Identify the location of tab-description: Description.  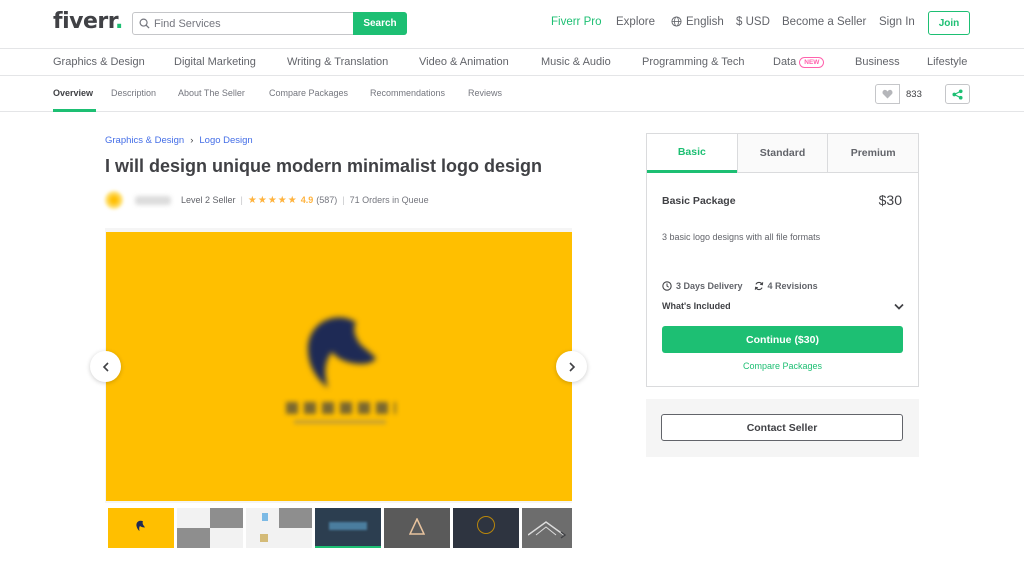
(133, 93).